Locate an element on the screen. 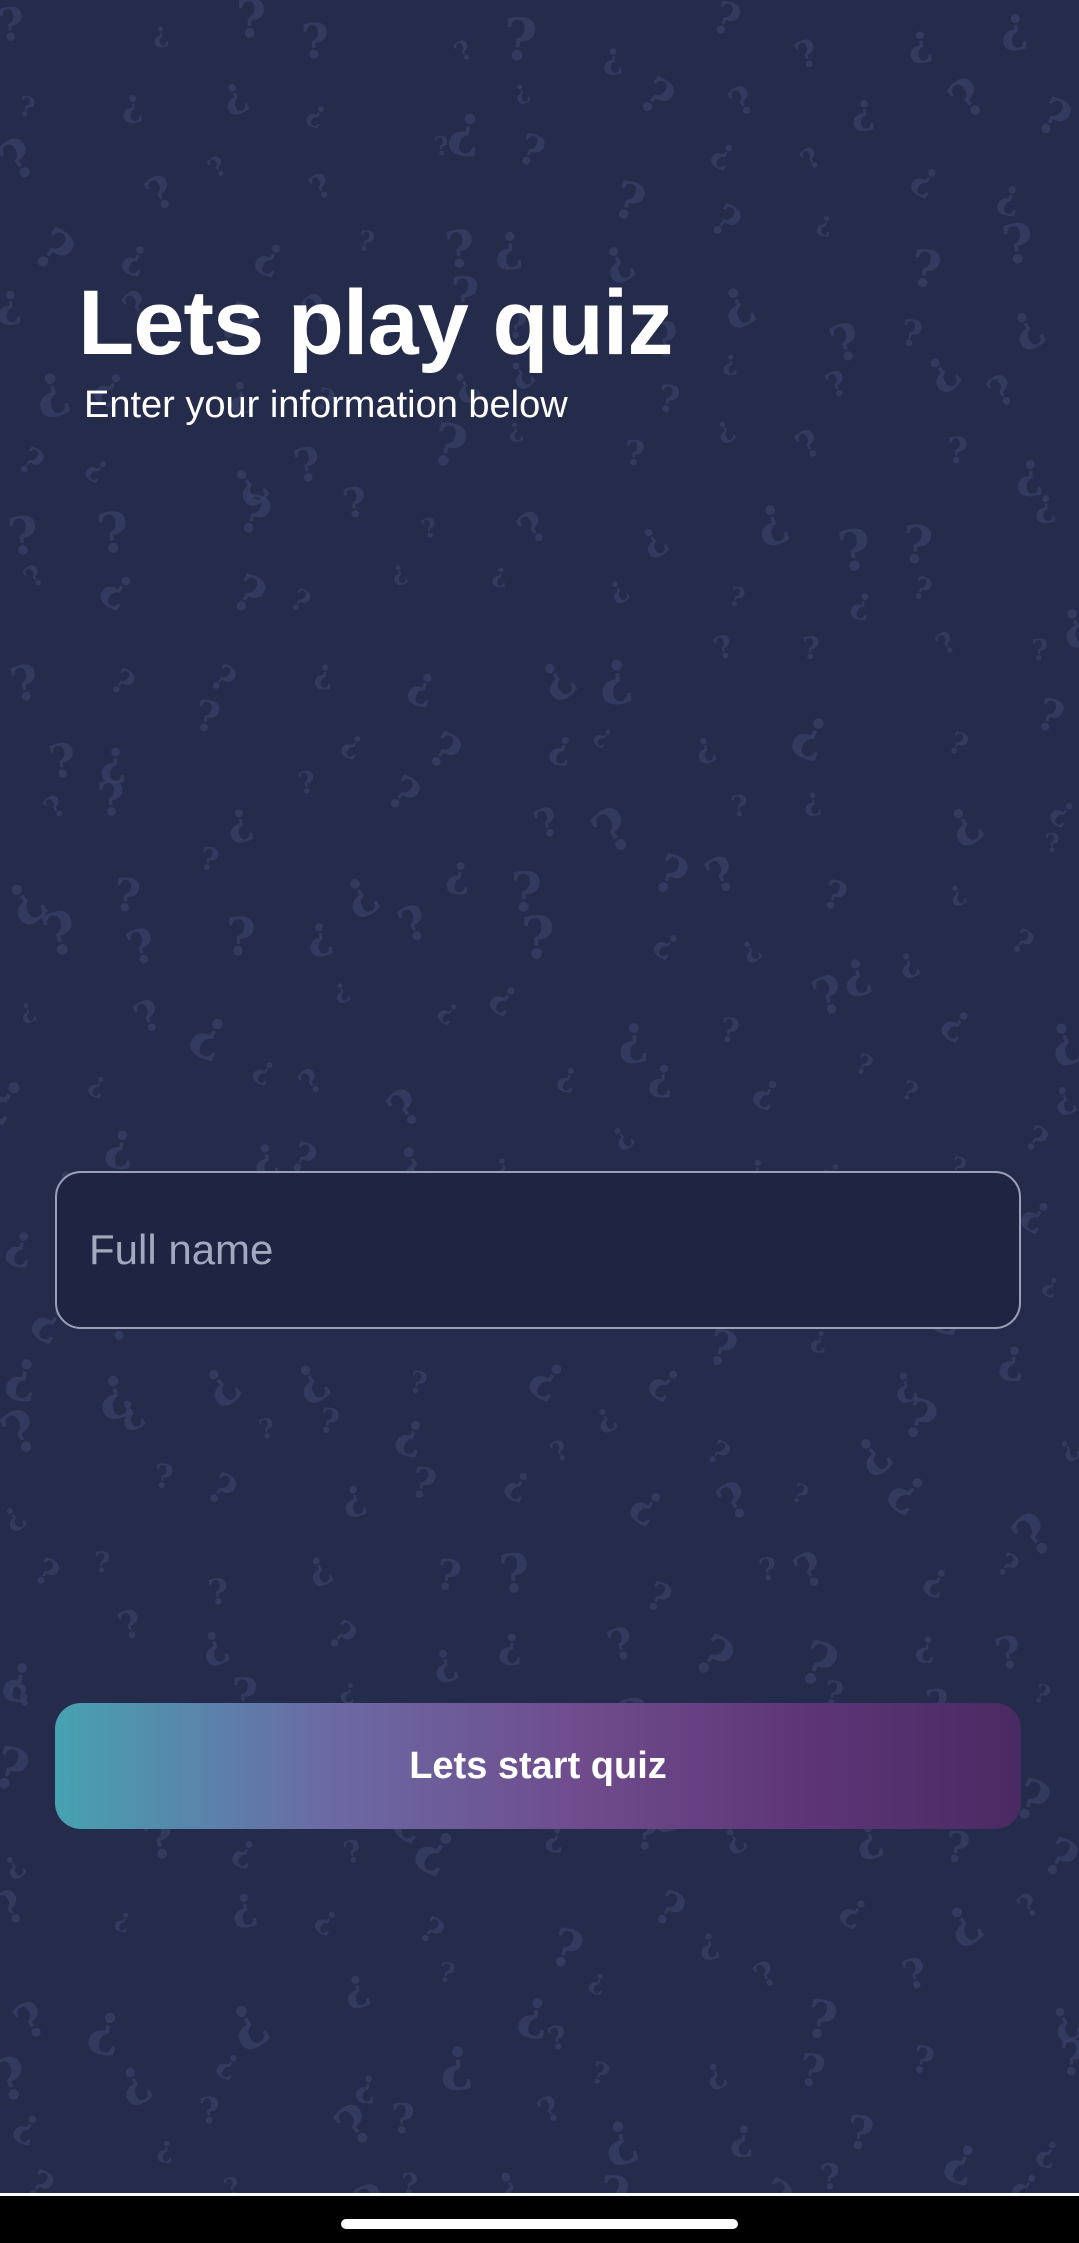 The width and height of the screenshot is (1079, 2243). start-quiz-button: Lets start quiz is located at coordinates (538, 1766).